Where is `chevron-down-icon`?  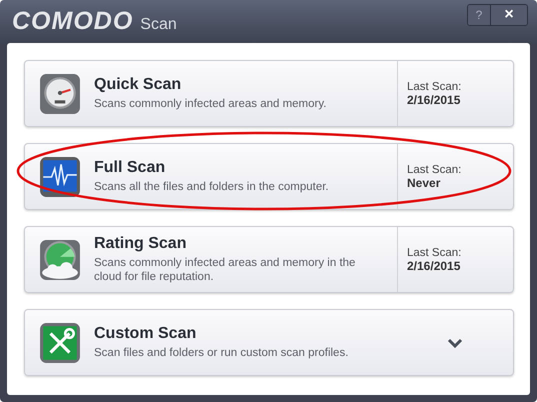 chevron-down-icon is located at coordinates (455, 343).